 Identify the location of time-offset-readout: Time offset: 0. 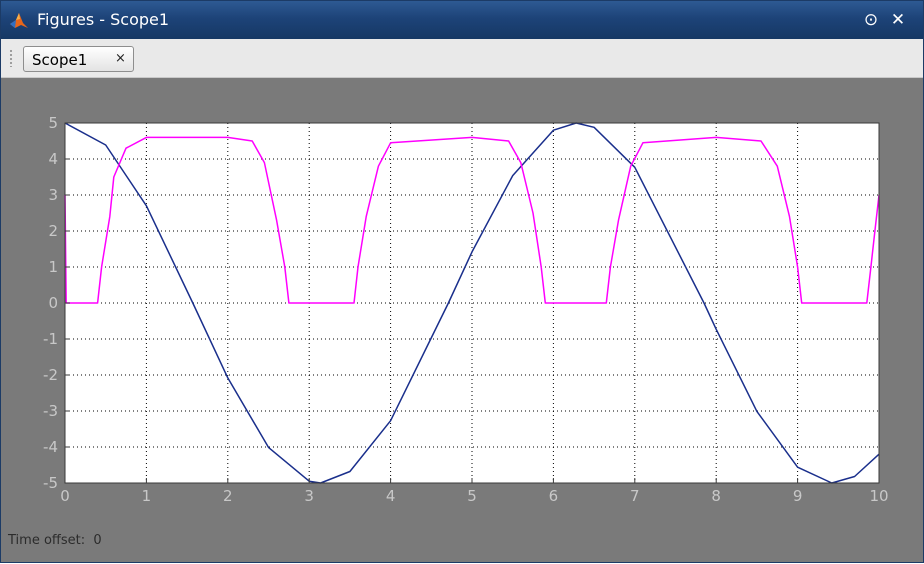
(55, 540).